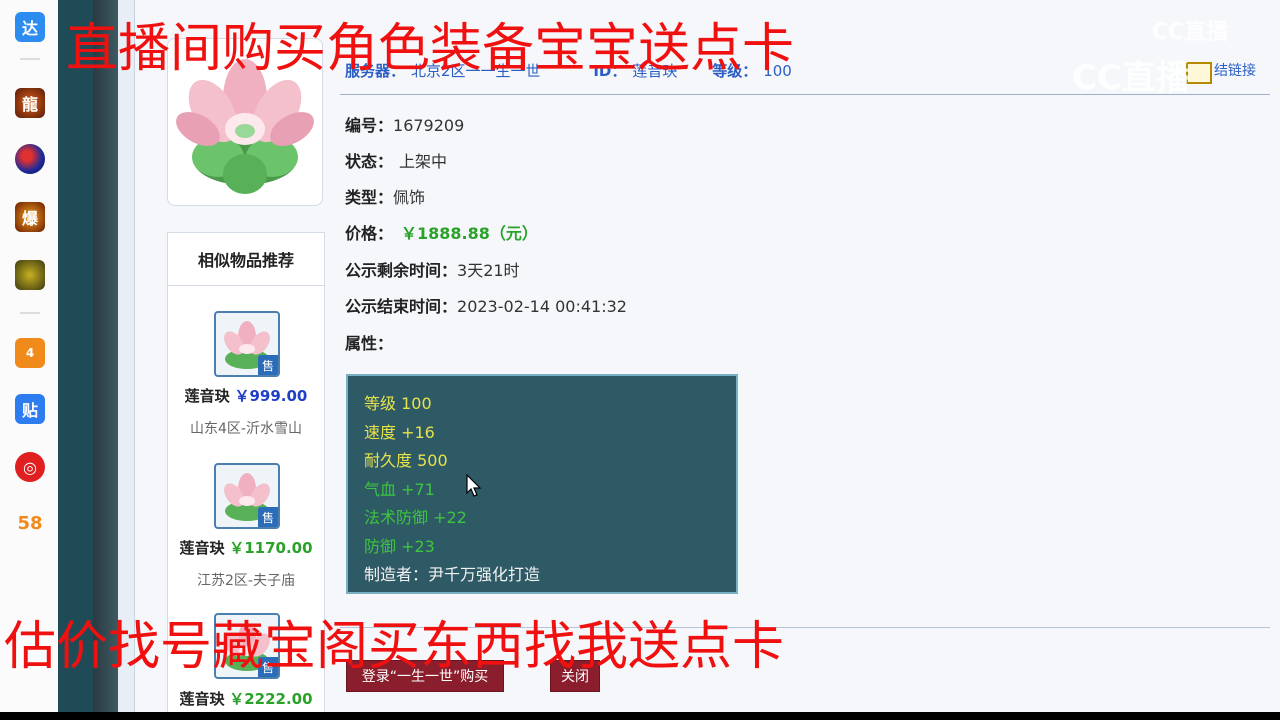 The height and width of the screenshot is (720, 1280). What do you see at coordinates (399, 546) in the screenshot?
I see `attr-defense: 防御 +23` at bounding box center [399, 546].